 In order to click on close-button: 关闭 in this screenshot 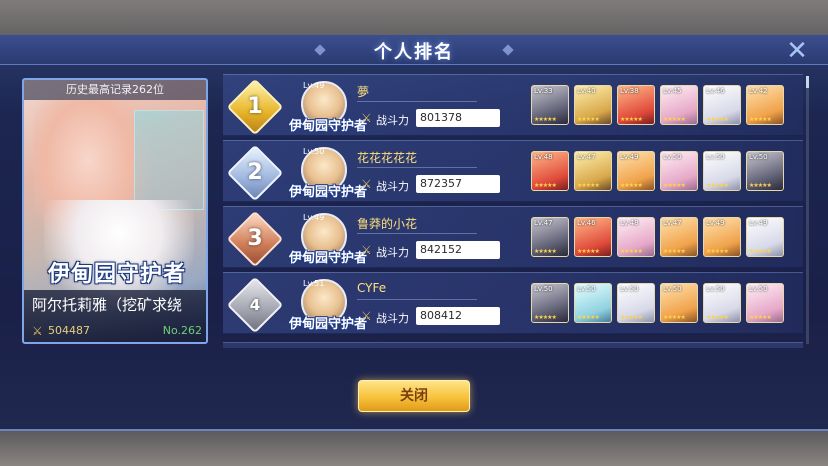, I will do `click(414, 396)`.